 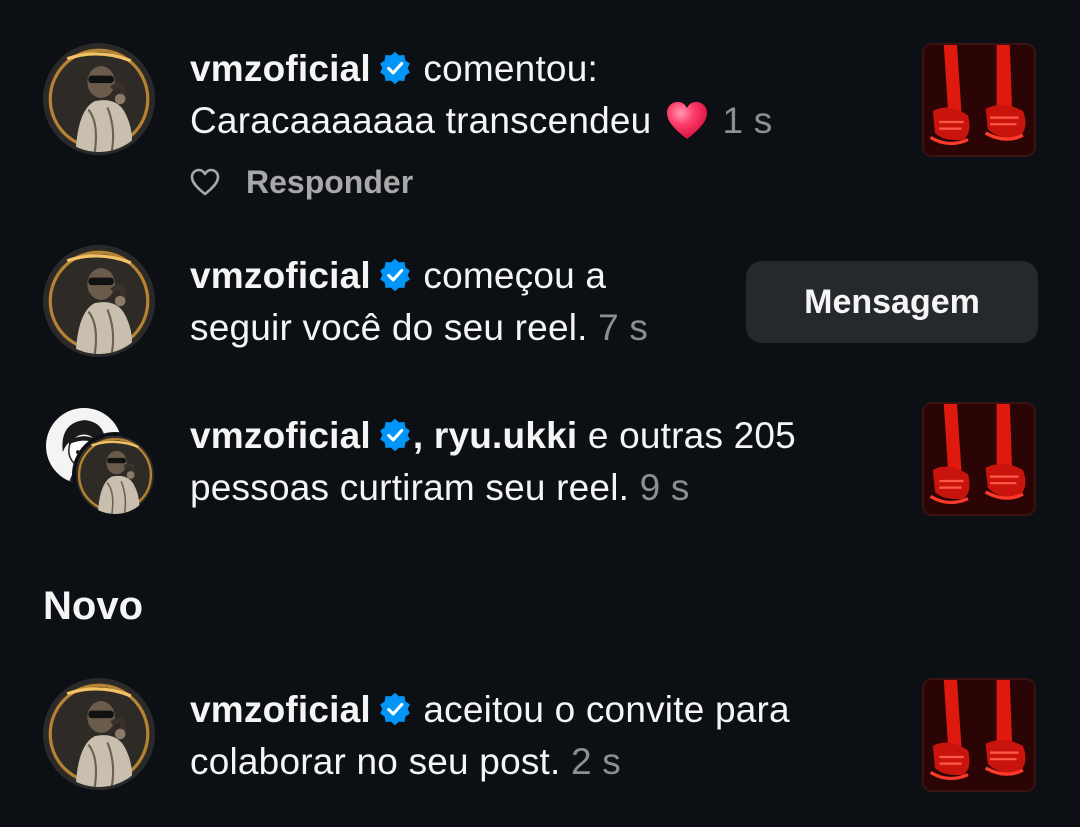 What do you see at coordinates (596, 761) in the screenshot?
I see `timestamp: 2 s` at bounding box center [596, 761].